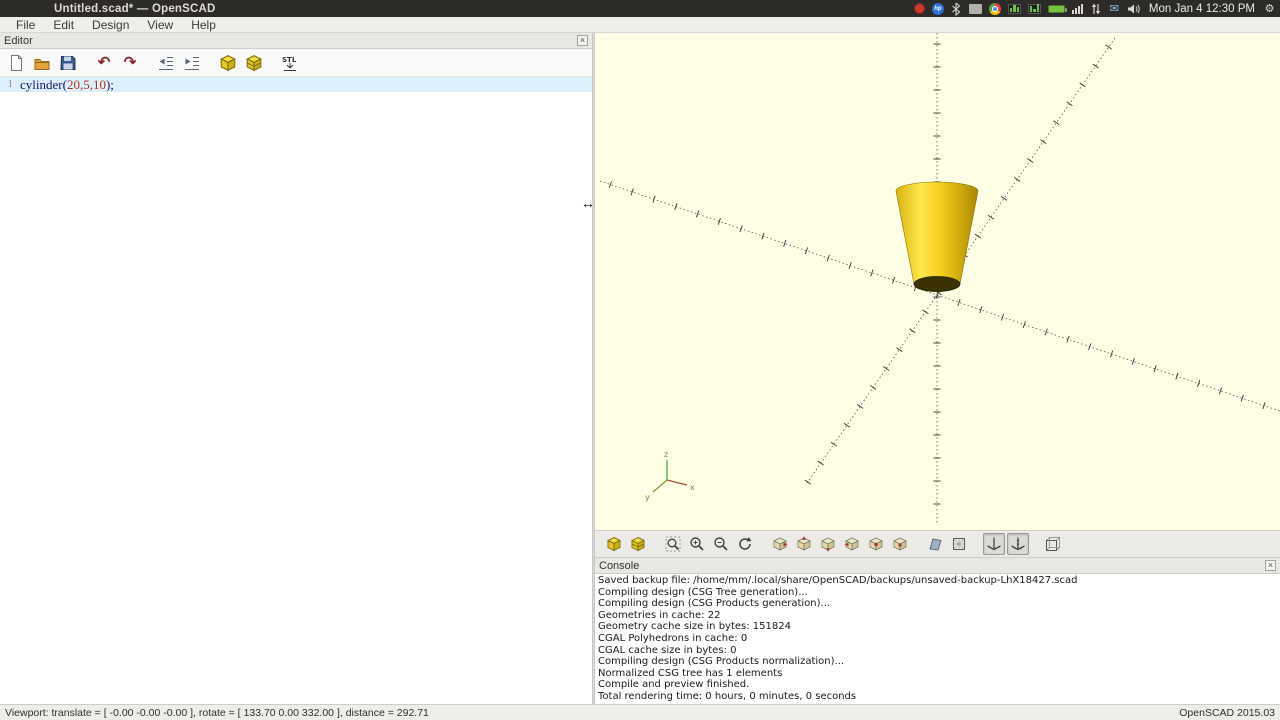  Describe the element at coordinates (228, 63) in the screenshot. I see `preview-button` at that location.